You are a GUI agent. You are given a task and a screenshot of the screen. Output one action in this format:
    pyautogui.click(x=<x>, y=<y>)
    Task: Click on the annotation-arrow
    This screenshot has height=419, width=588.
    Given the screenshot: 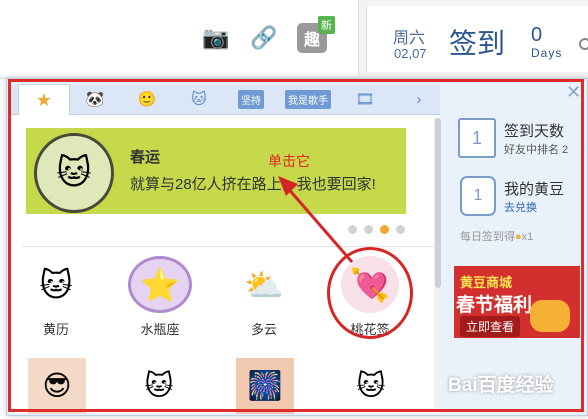 What is the action you would take?
    pyautogui.click(x=316, y=219)
    